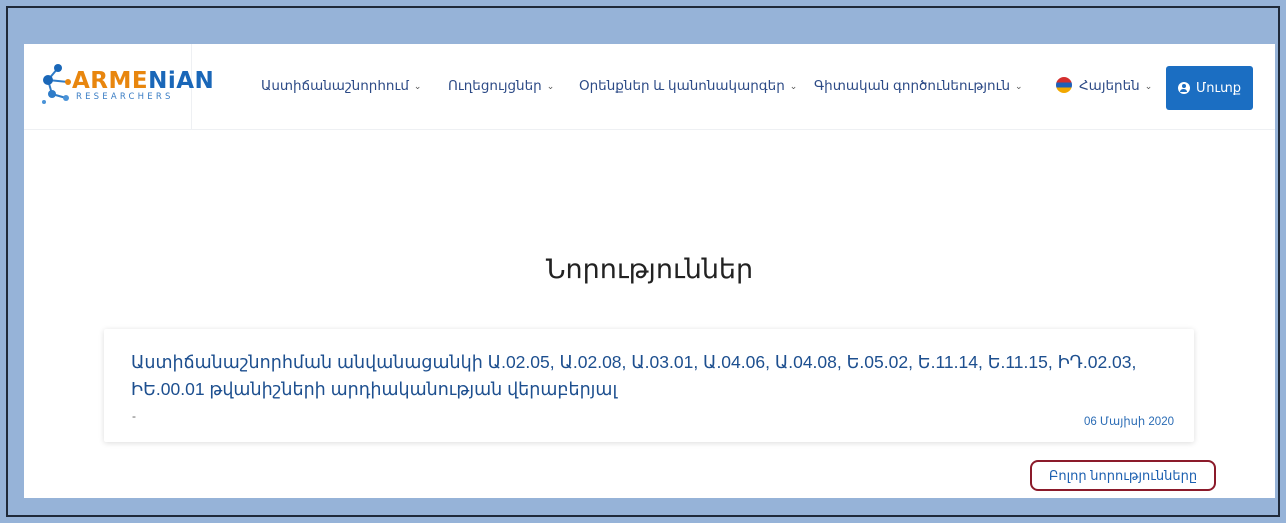  What do you see at coordinates (1218, 87) in the screenshot?
I see `login-label: Մուտք` at bounding box center [1218, 87].